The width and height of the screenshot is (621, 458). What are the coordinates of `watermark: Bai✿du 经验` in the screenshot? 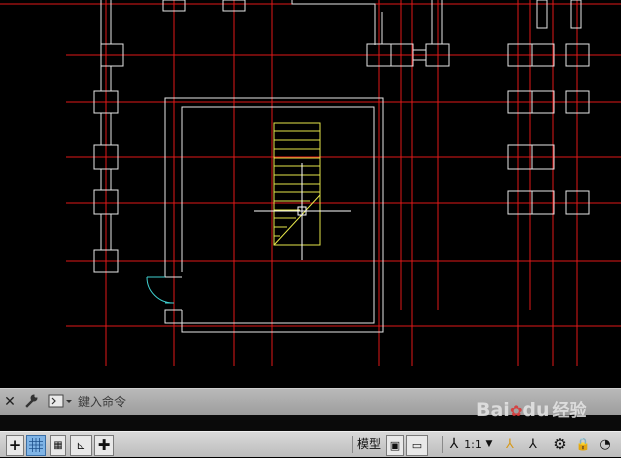 It's located at (531, 408).